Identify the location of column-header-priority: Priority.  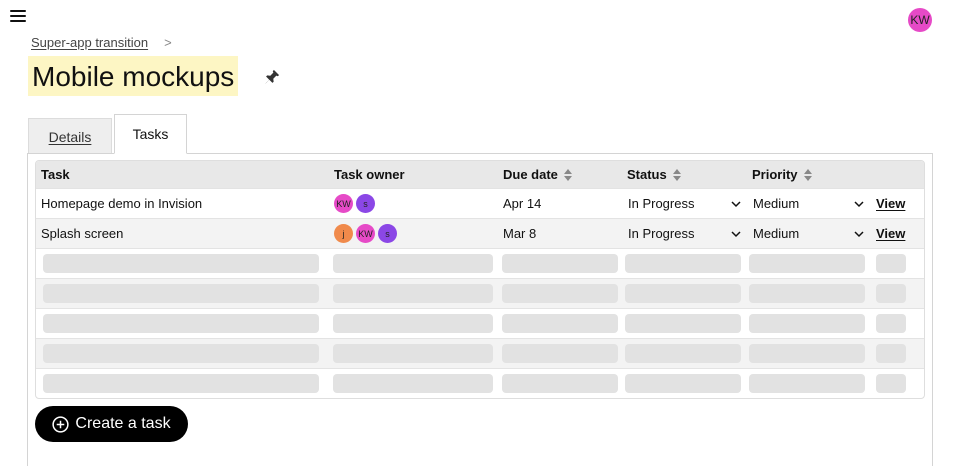
(782, 174).